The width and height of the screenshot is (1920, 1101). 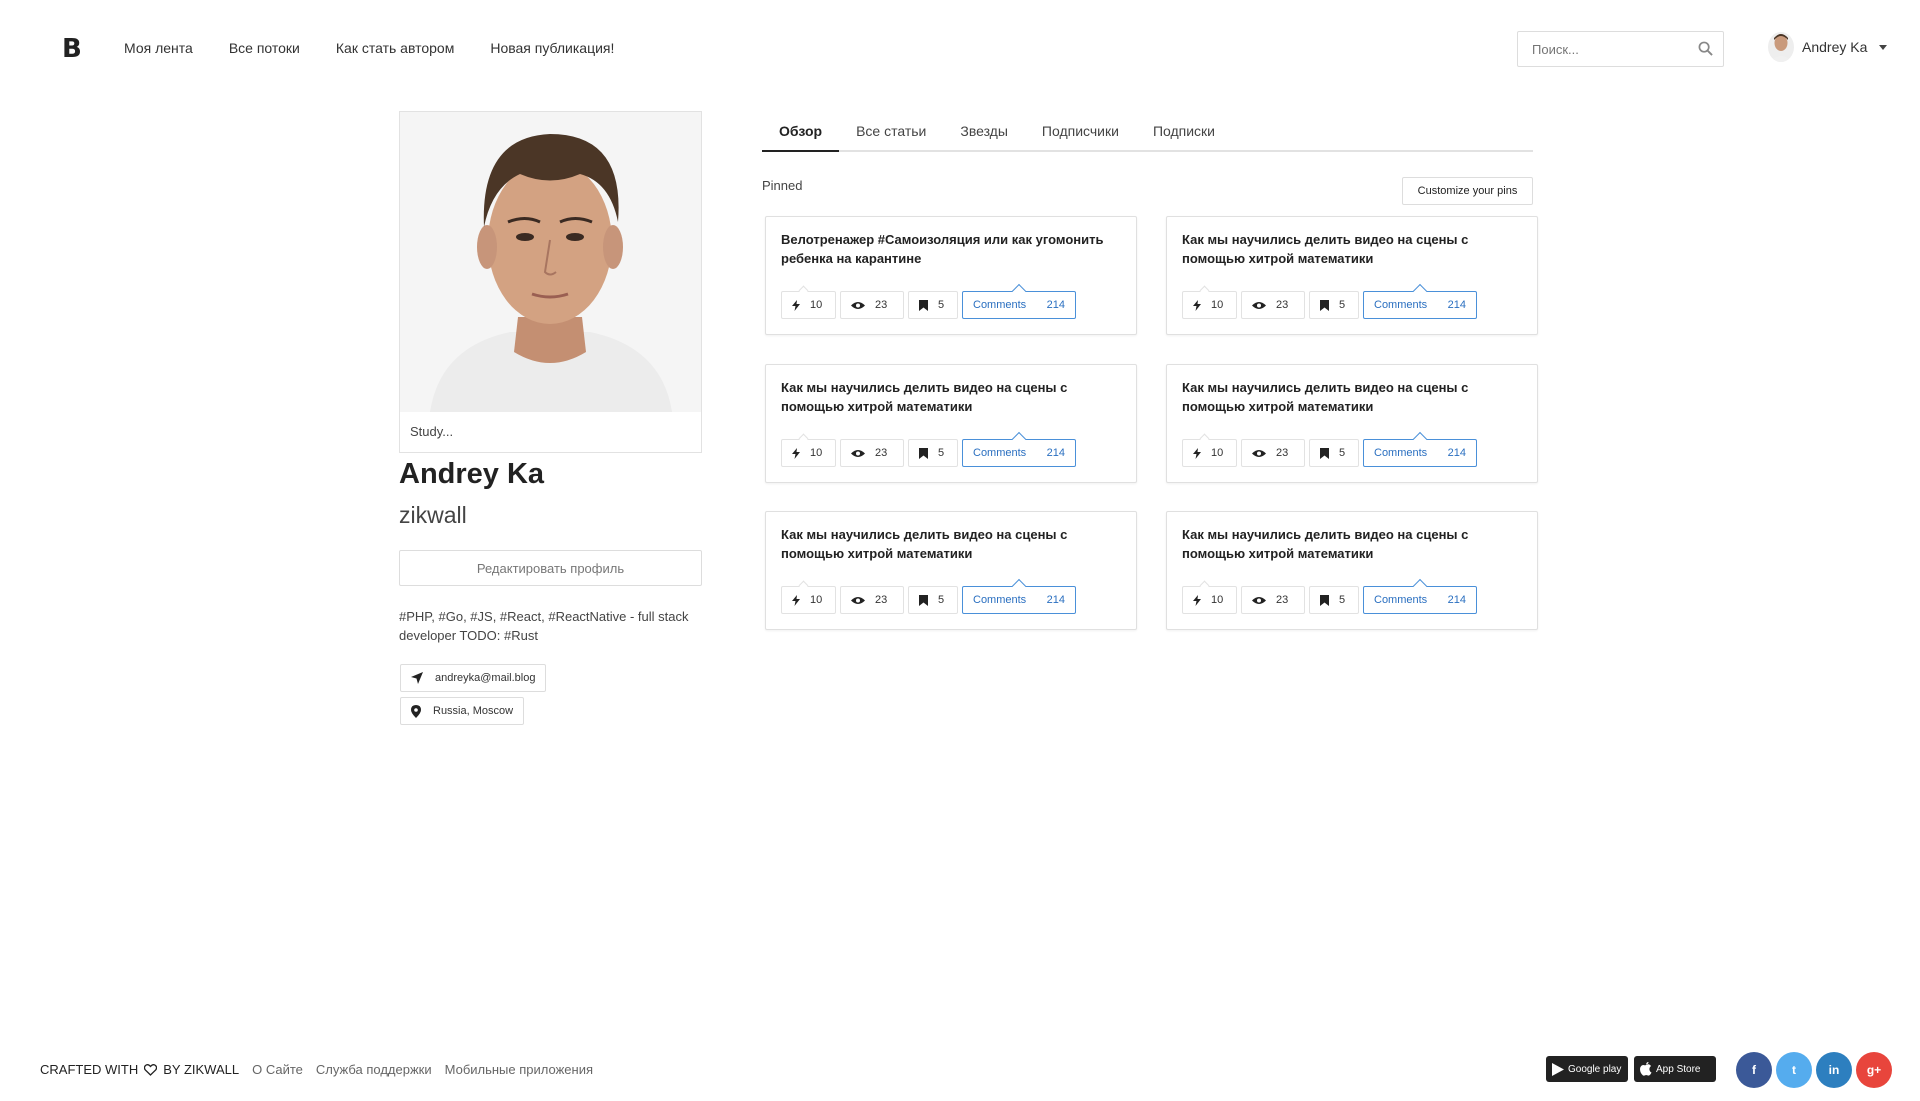 I want to click on tab-overview: Обзор, so click(x=801, y=136).